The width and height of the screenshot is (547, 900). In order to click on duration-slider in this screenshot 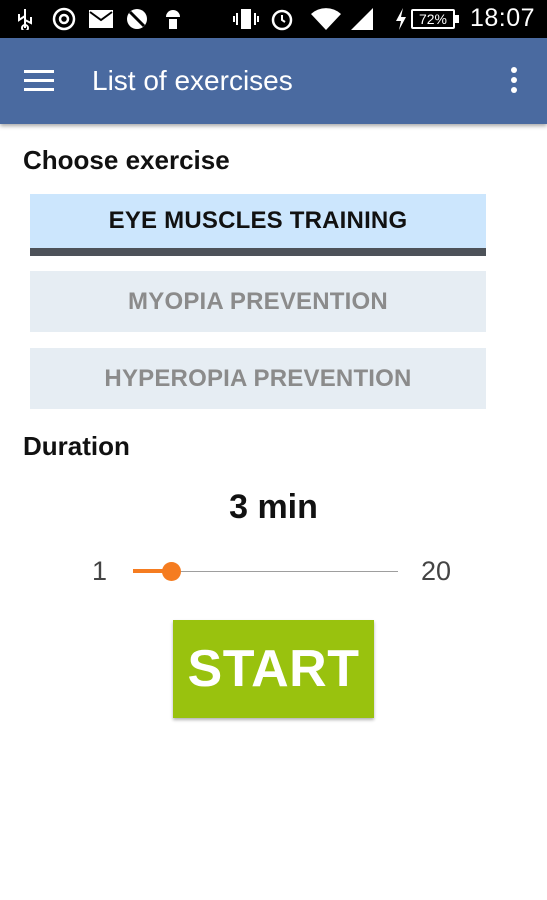, I will do `click(265, 572)`.